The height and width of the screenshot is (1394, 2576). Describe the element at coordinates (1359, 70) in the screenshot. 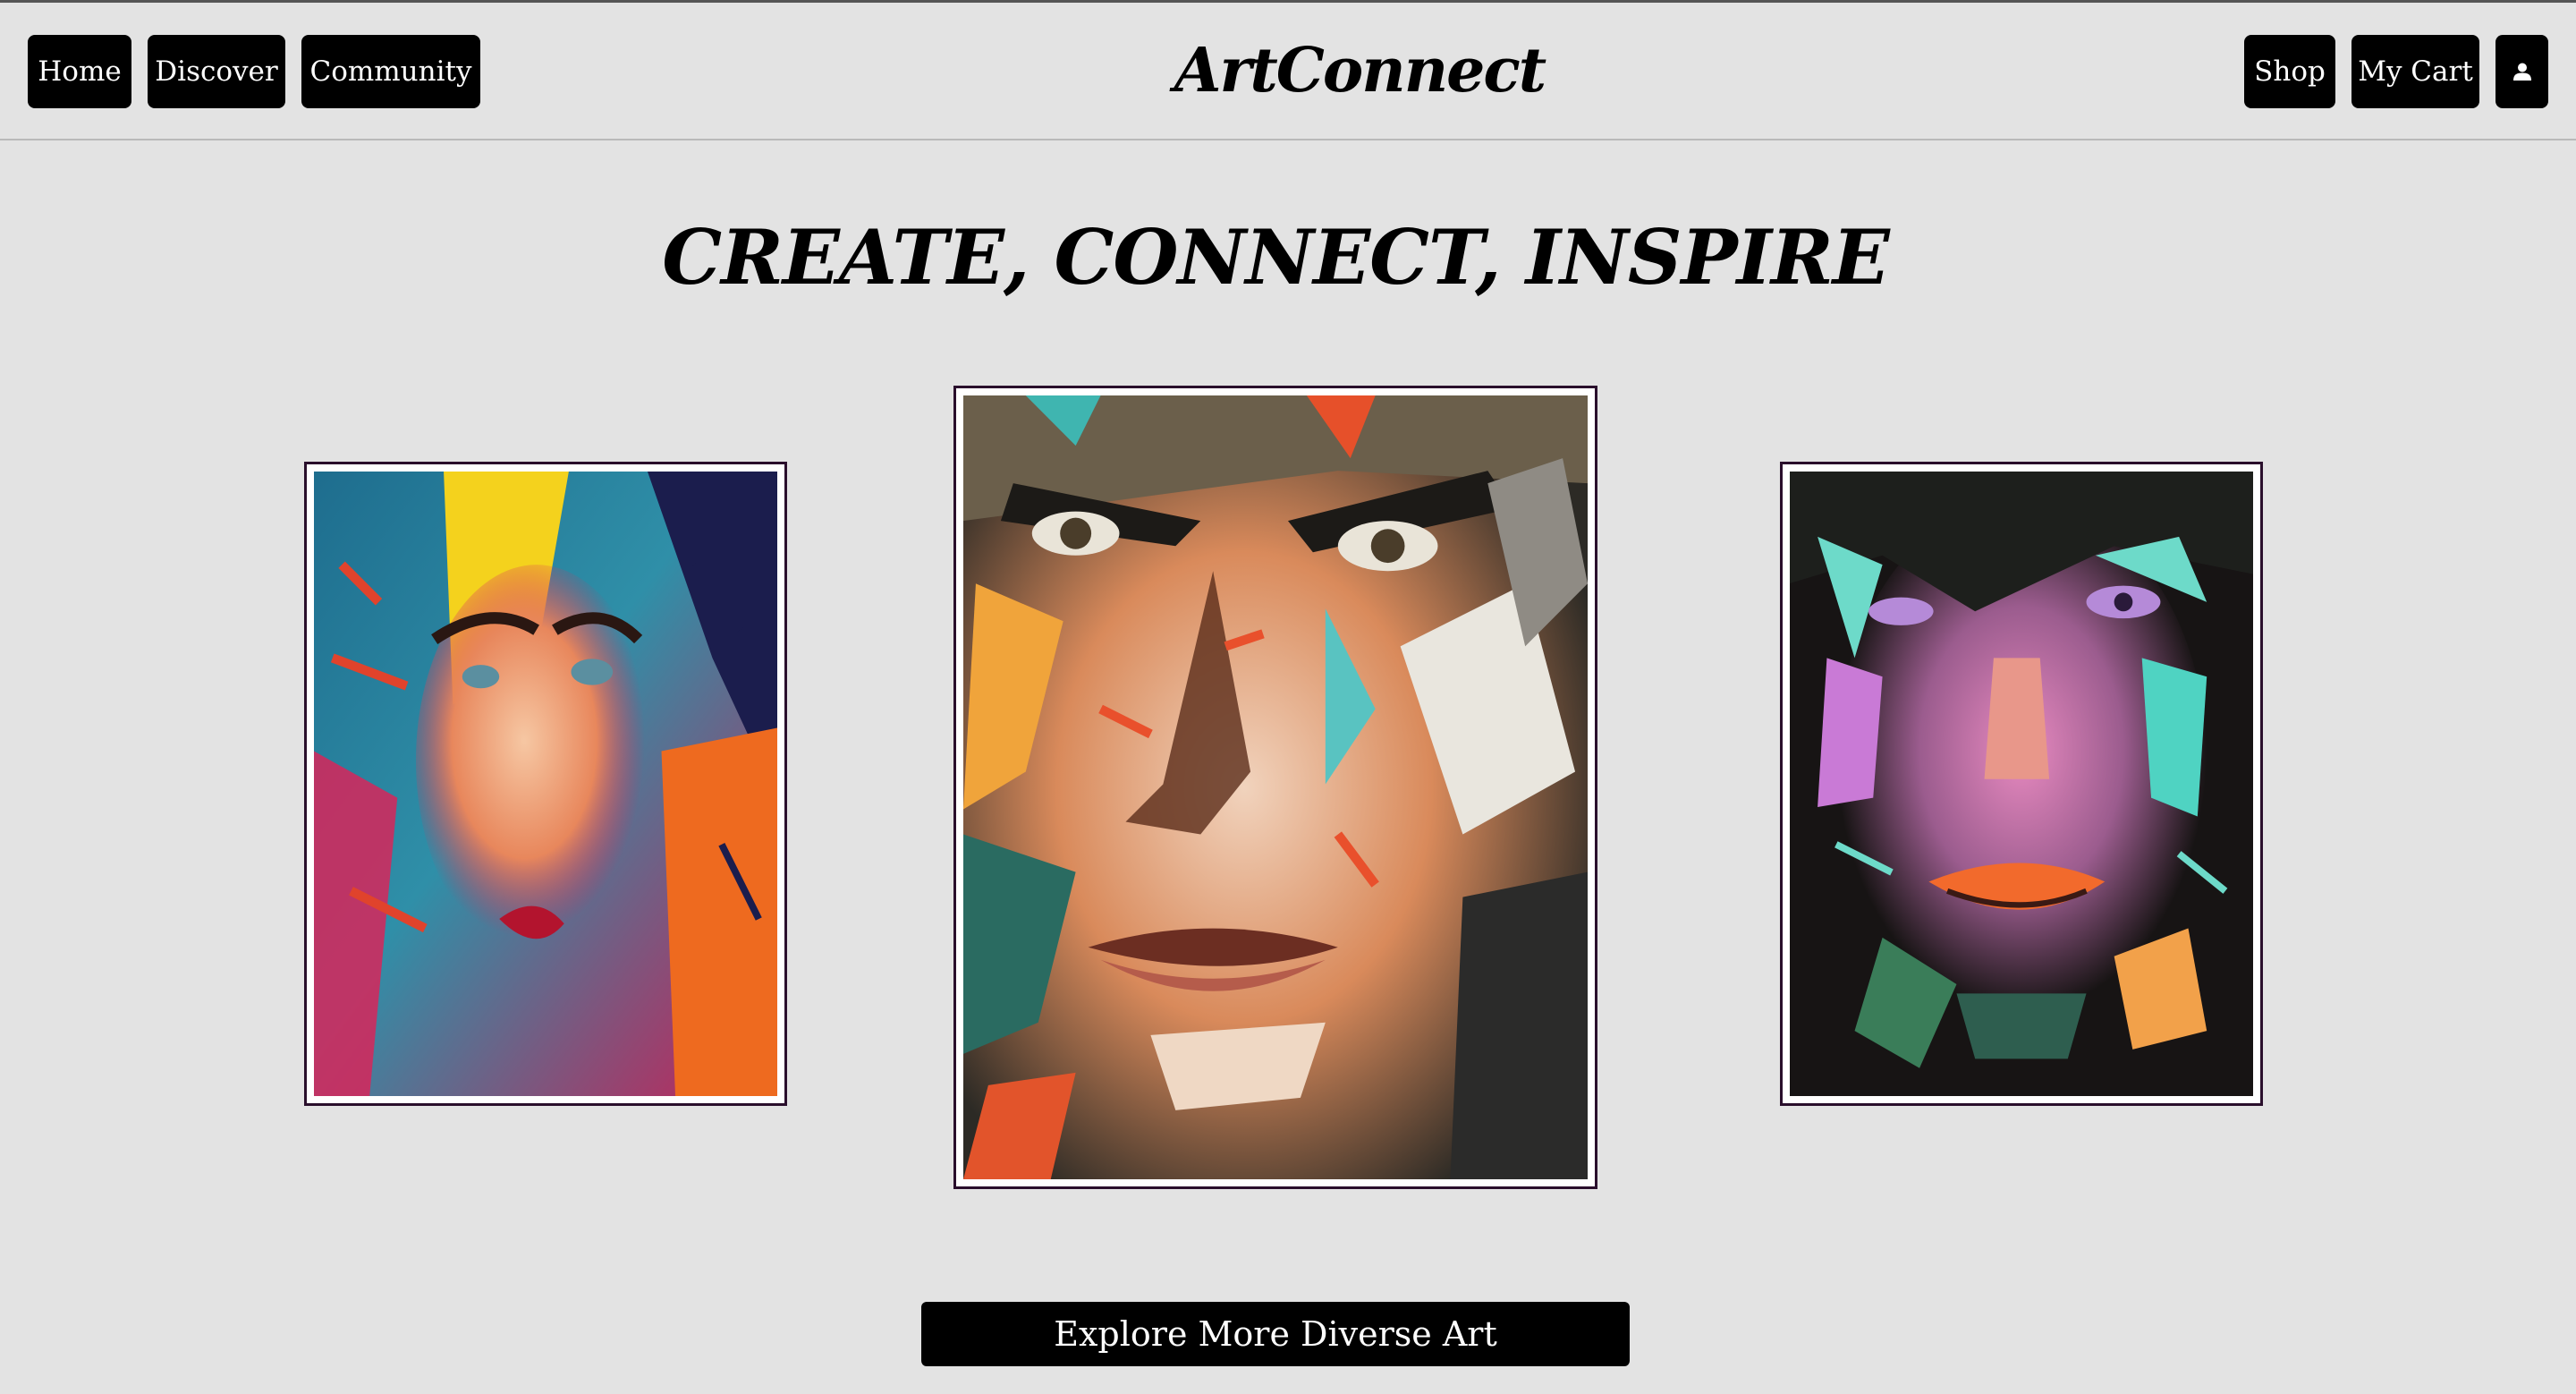

I see `brand-logo: ArtConnect` at that location.